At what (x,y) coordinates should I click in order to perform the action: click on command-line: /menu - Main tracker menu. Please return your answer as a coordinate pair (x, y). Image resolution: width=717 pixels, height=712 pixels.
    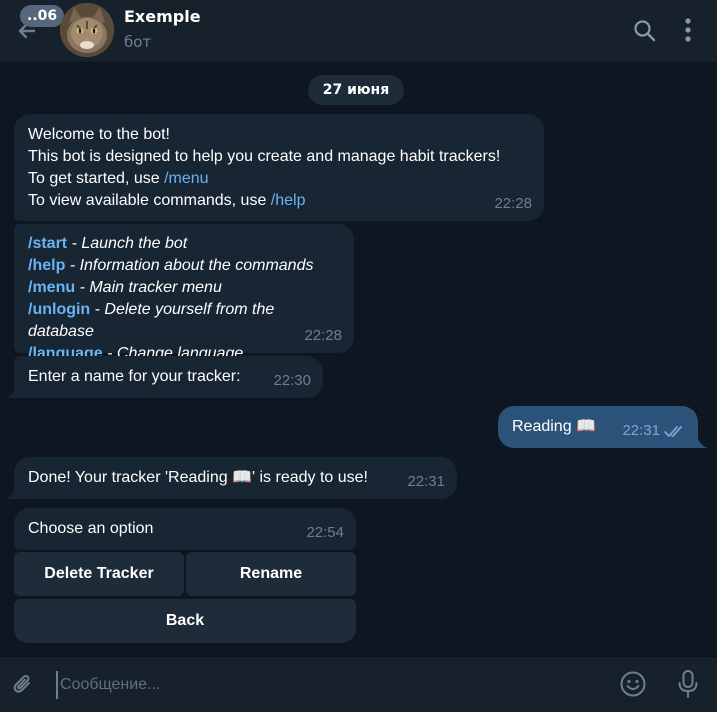
    Looking at the image, I should click on (184, 288).